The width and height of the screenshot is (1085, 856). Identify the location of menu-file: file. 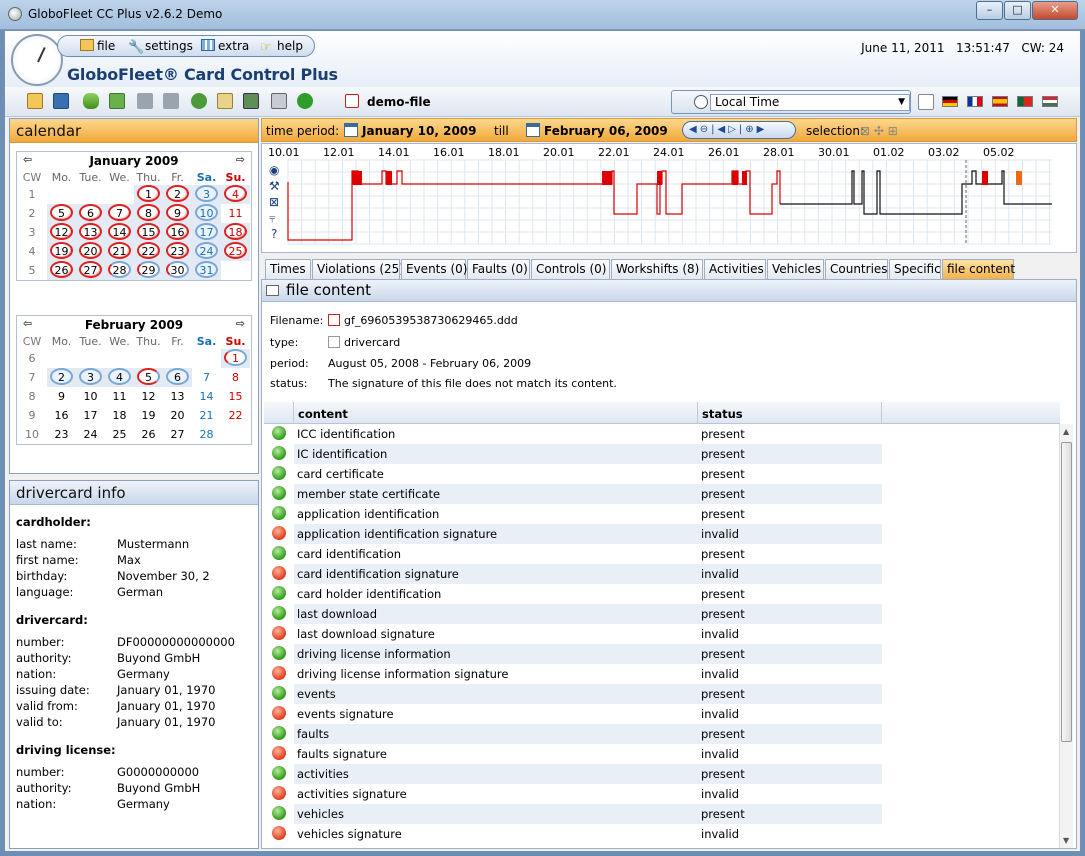
(97, 46).